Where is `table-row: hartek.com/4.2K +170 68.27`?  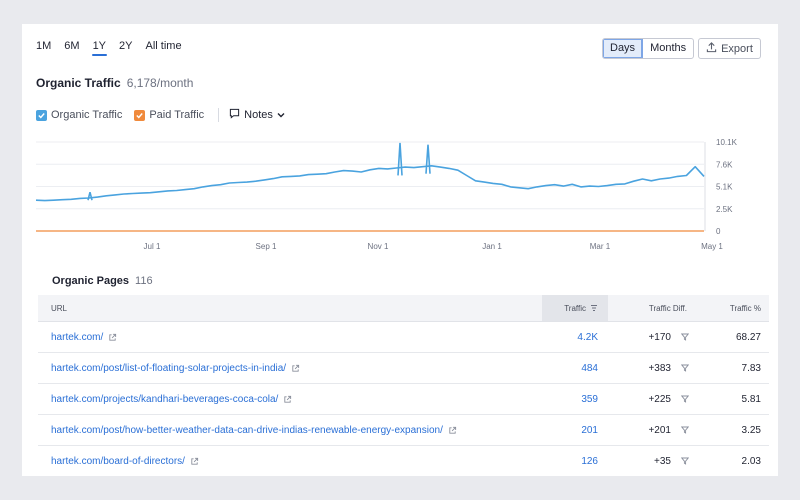
table-row: hartek.com/4.2K +170 68.27 is located at coordinates (403, 337).